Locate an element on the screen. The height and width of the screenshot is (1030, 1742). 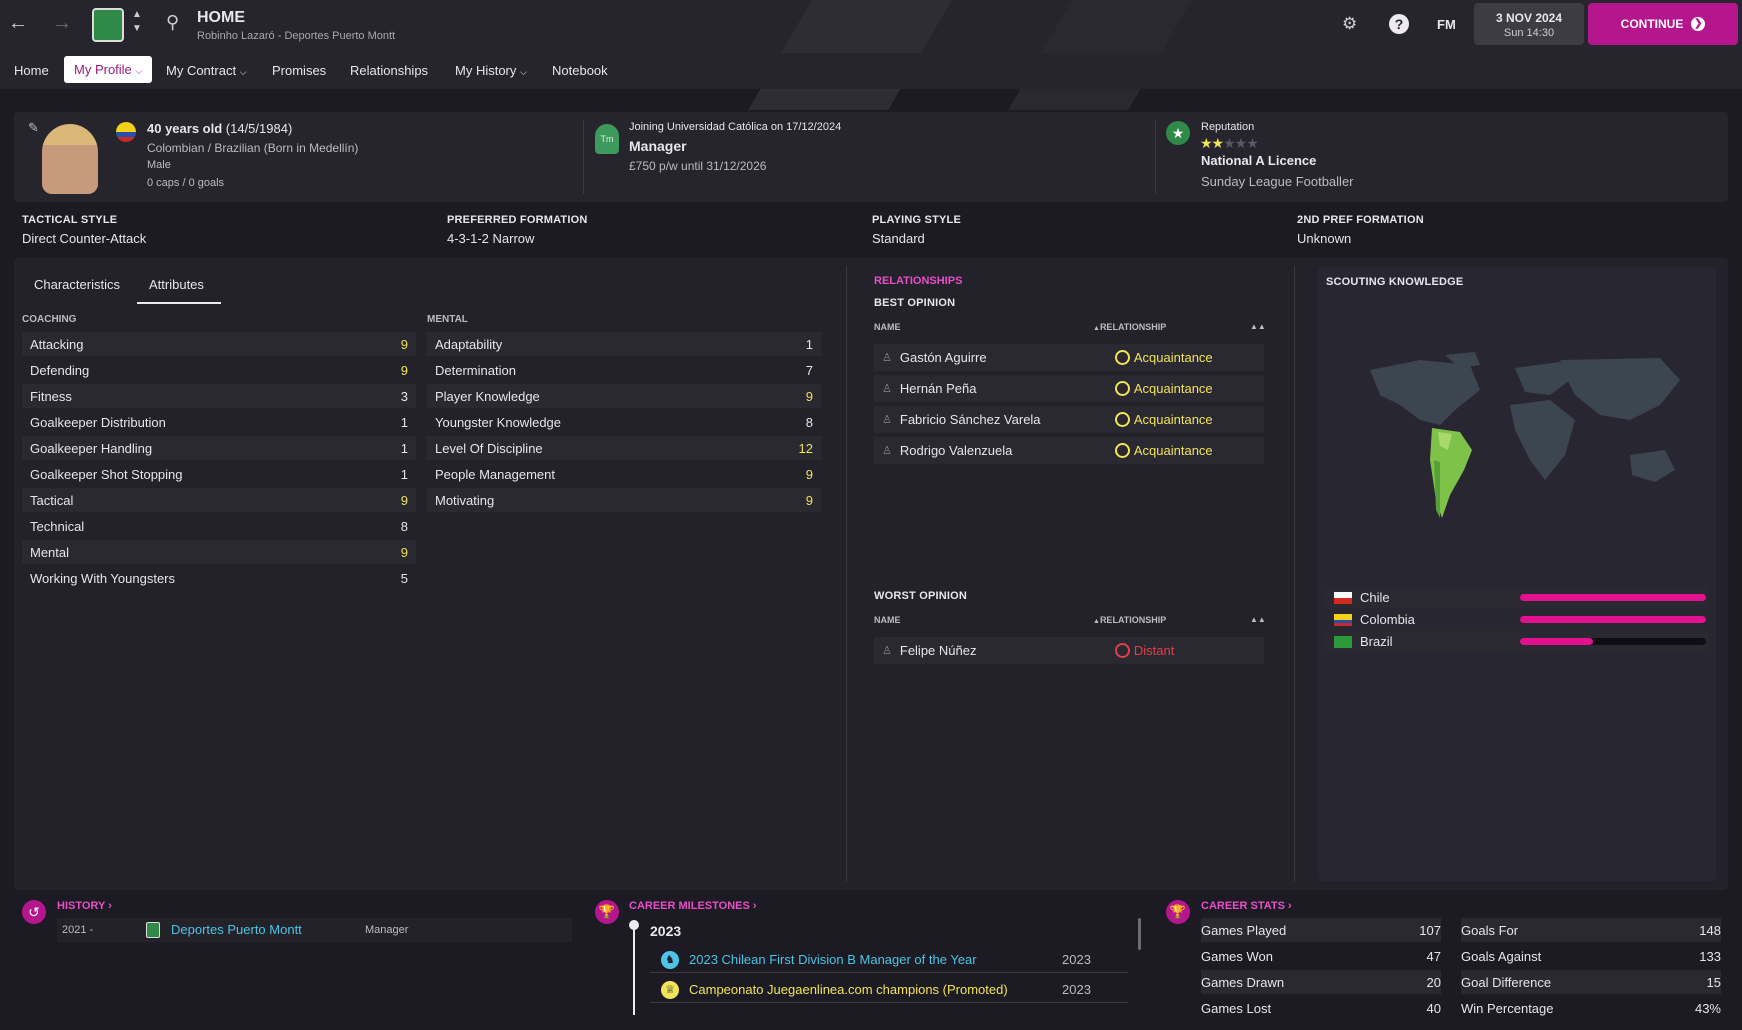
mental-attribute-row: People Management 9 is located at coordinates (624, 474).